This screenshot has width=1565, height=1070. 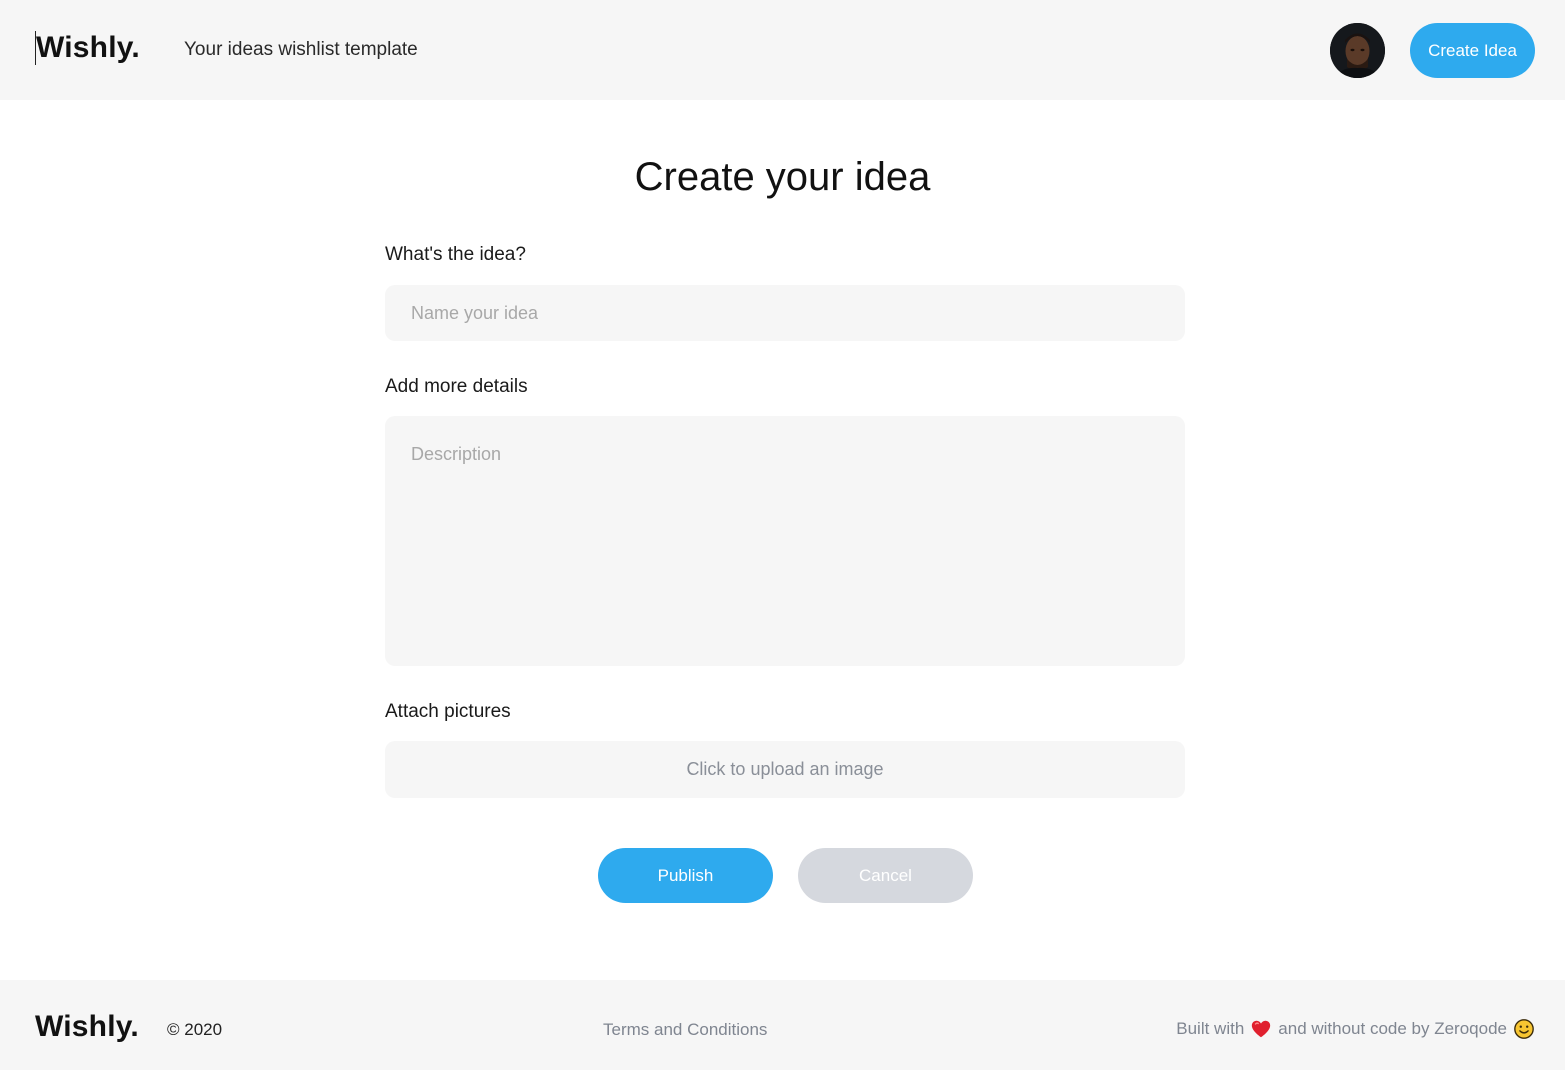 I want to click on image-upload: Click to upload an image, so click(x=785, y=769).